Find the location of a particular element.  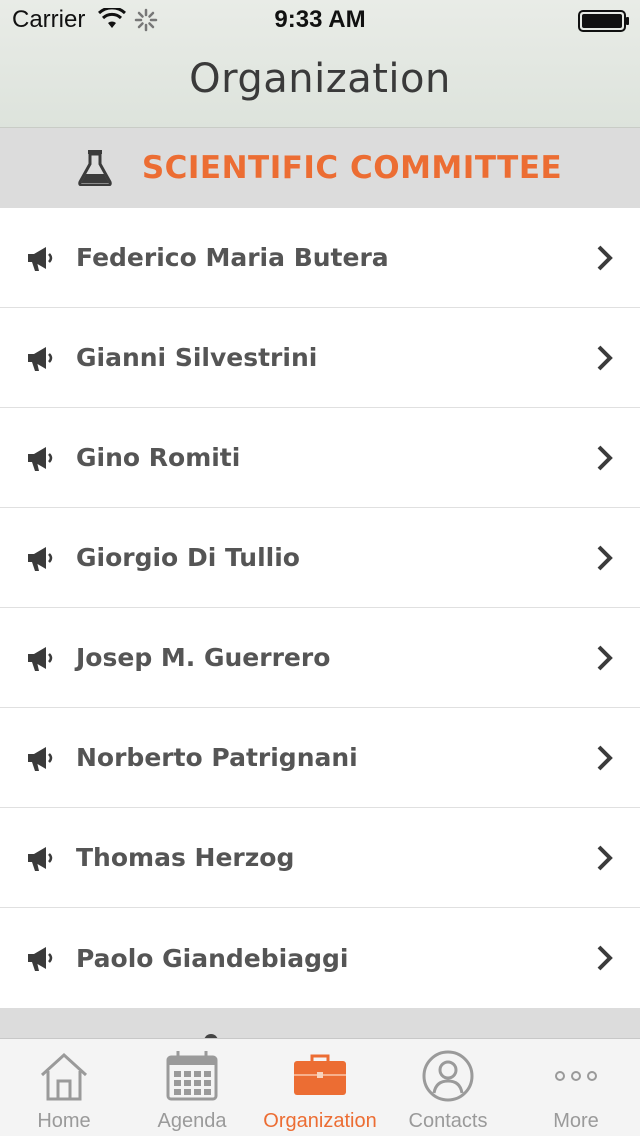

list-item: Gianni Silvestrini is located at coordinates (320, 358).